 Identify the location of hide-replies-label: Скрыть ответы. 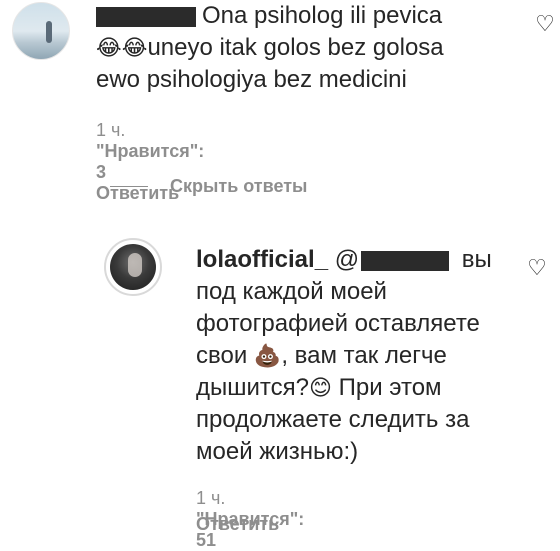
(238, 186).